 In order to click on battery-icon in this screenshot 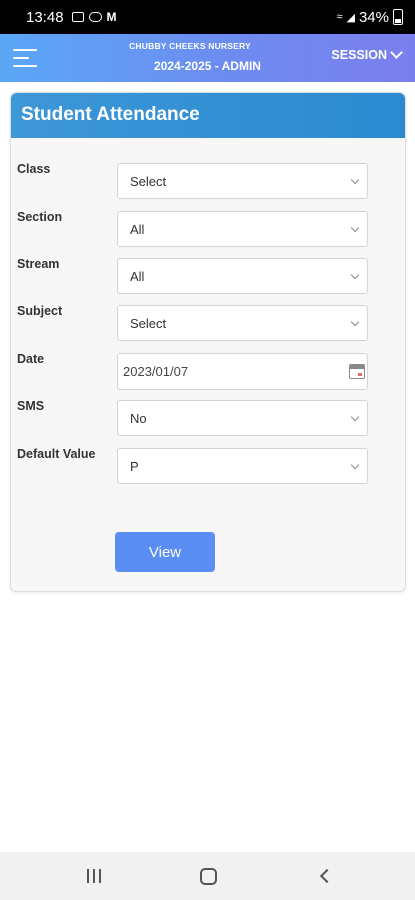, I will do `click(398, 17)`.